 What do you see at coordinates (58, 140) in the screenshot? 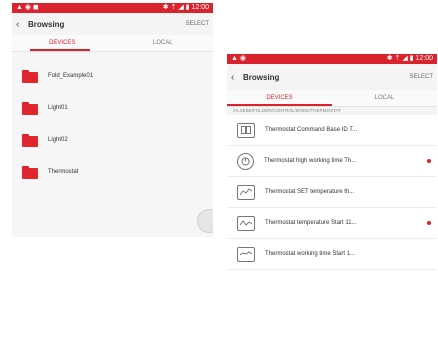
I see `folder-label: Light02` at bounding box center [58, 140].